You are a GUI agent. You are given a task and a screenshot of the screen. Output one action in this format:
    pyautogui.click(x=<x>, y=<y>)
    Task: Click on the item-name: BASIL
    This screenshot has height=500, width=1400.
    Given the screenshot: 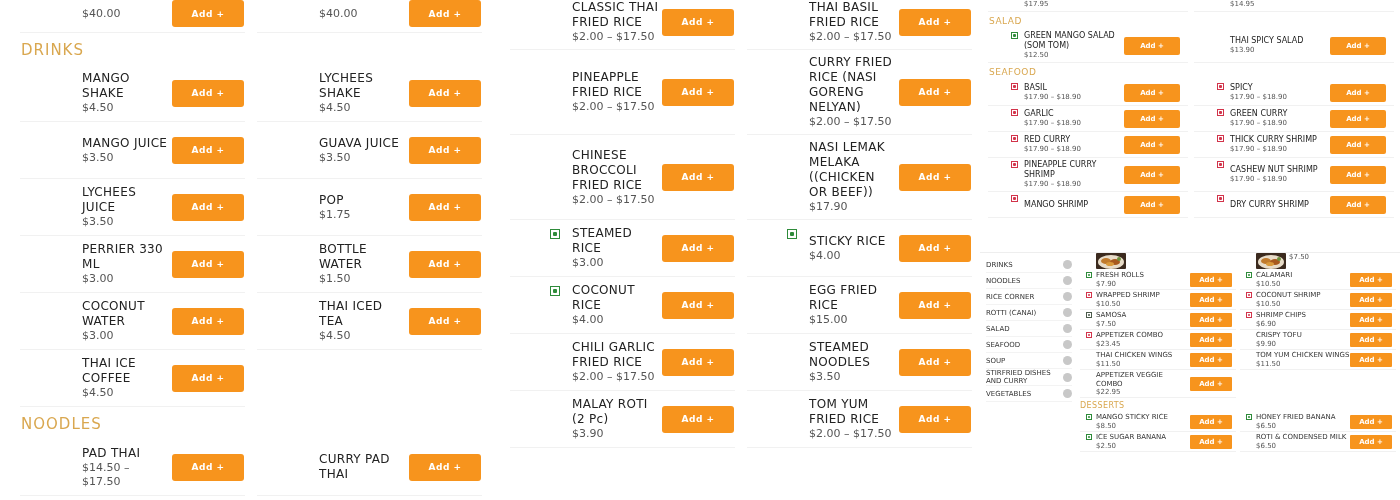 What is the action you would take?
    pyautogui.click(x=1036, y=88)
    